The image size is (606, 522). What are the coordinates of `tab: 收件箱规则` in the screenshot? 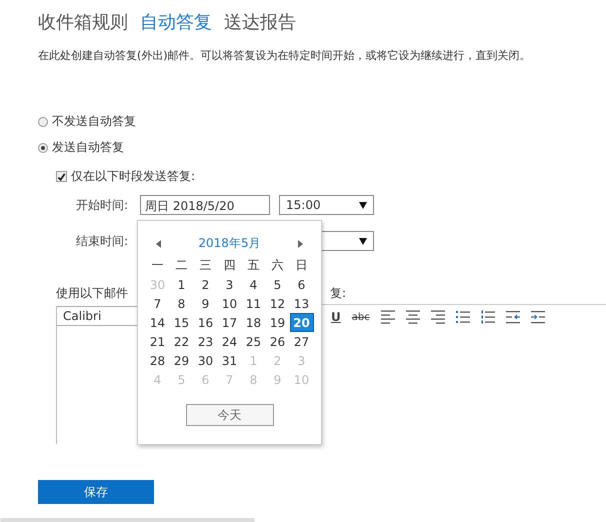 It's located at (83, 22).